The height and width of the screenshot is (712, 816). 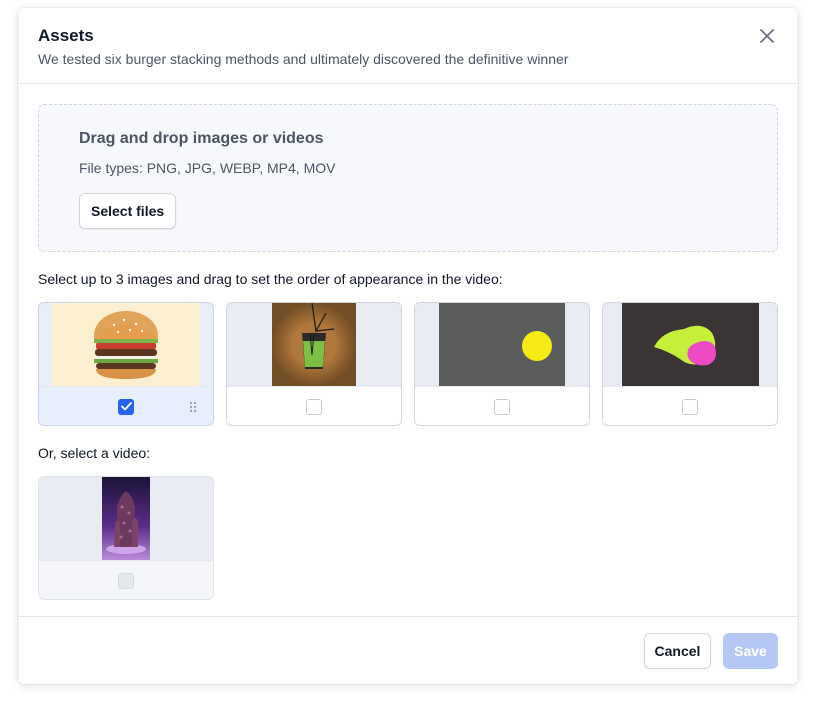 I want to click on image-card-abstract-blob, so click(x=690, y=364).